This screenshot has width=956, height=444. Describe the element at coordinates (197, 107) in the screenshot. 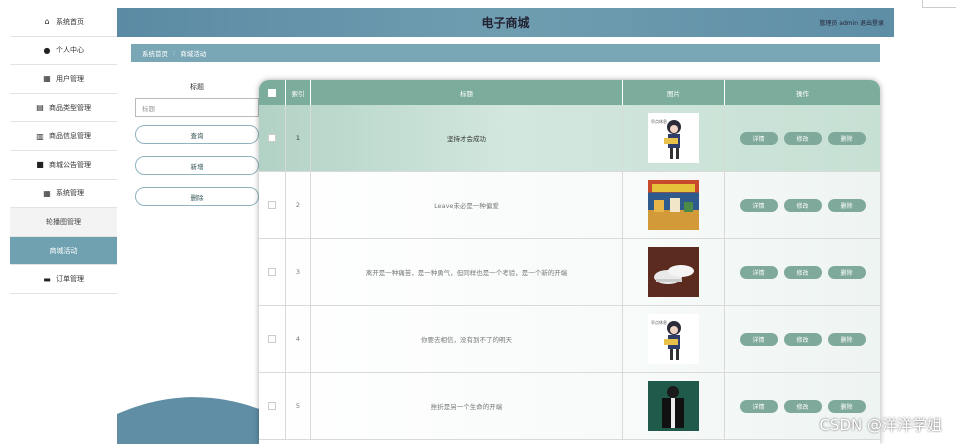

I see `search-input: 标题` at that location.